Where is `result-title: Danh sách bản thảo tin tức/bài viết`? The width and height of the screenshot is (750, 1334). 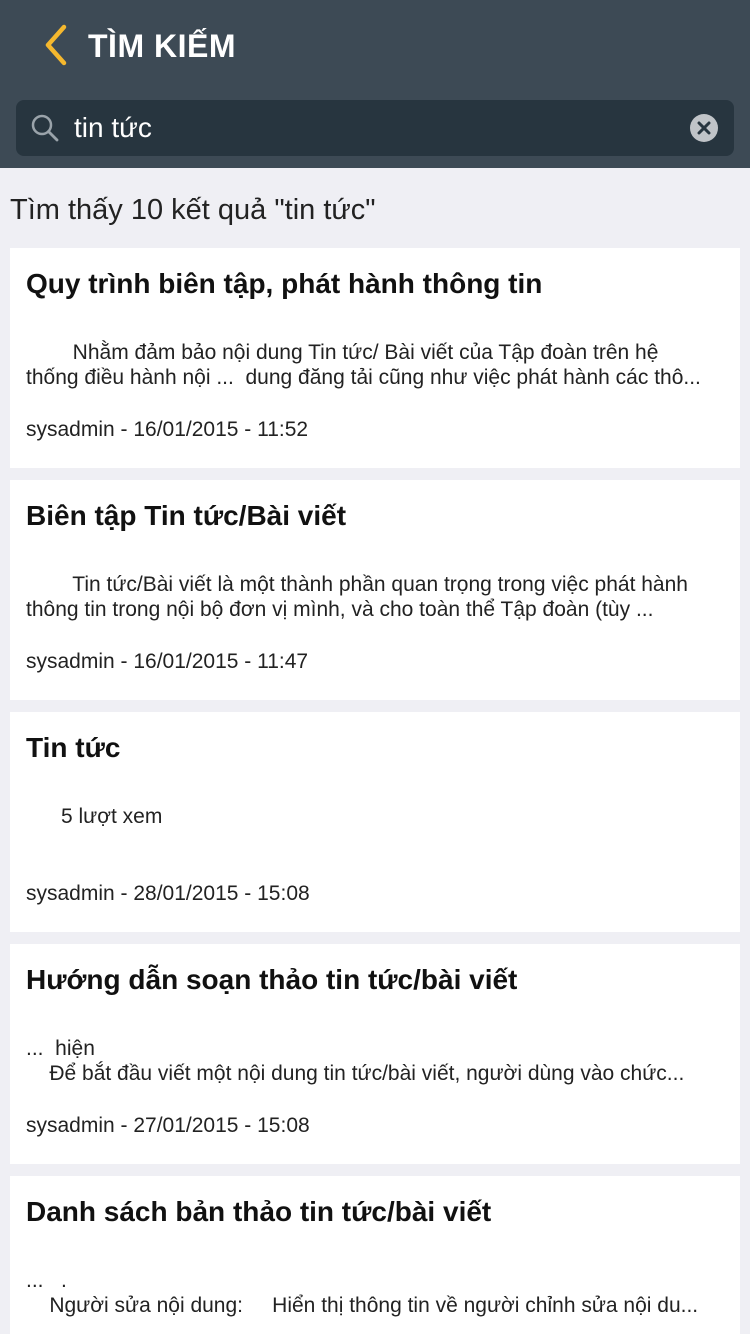
result-title: Danh sách bản thảo tin tức/bài viết is located at coordinates (259, 1211).